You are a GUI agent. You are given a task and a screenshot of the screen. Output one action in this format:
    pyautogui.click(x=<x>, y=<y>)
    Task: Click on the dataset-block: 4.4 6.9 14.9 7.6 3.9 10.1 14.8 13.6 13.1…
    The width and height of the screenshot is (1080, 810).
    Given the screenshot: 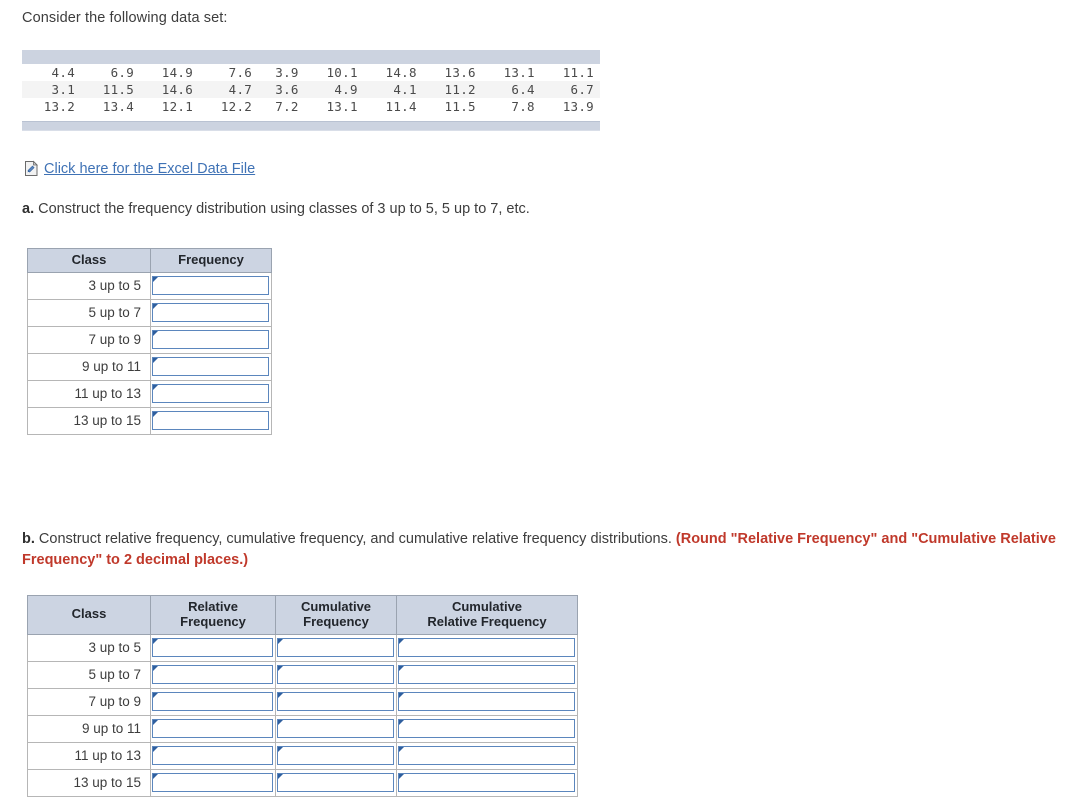 What is the action you would take?
    pyautogui.click(x=311, y=90)
    